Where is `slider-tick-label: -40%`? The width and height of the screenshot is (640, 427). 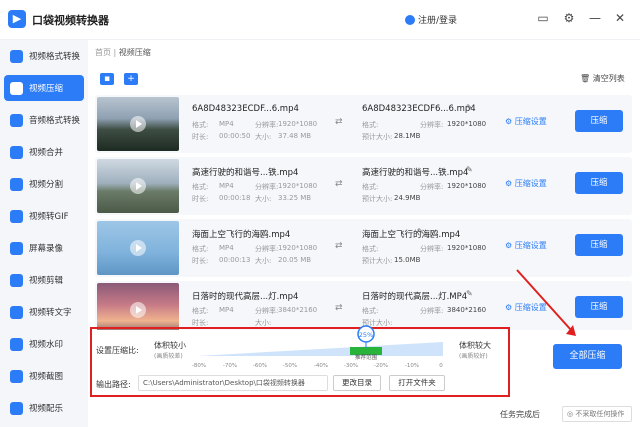
slider-tick-label: -40% is located at coordinates (321, 366).